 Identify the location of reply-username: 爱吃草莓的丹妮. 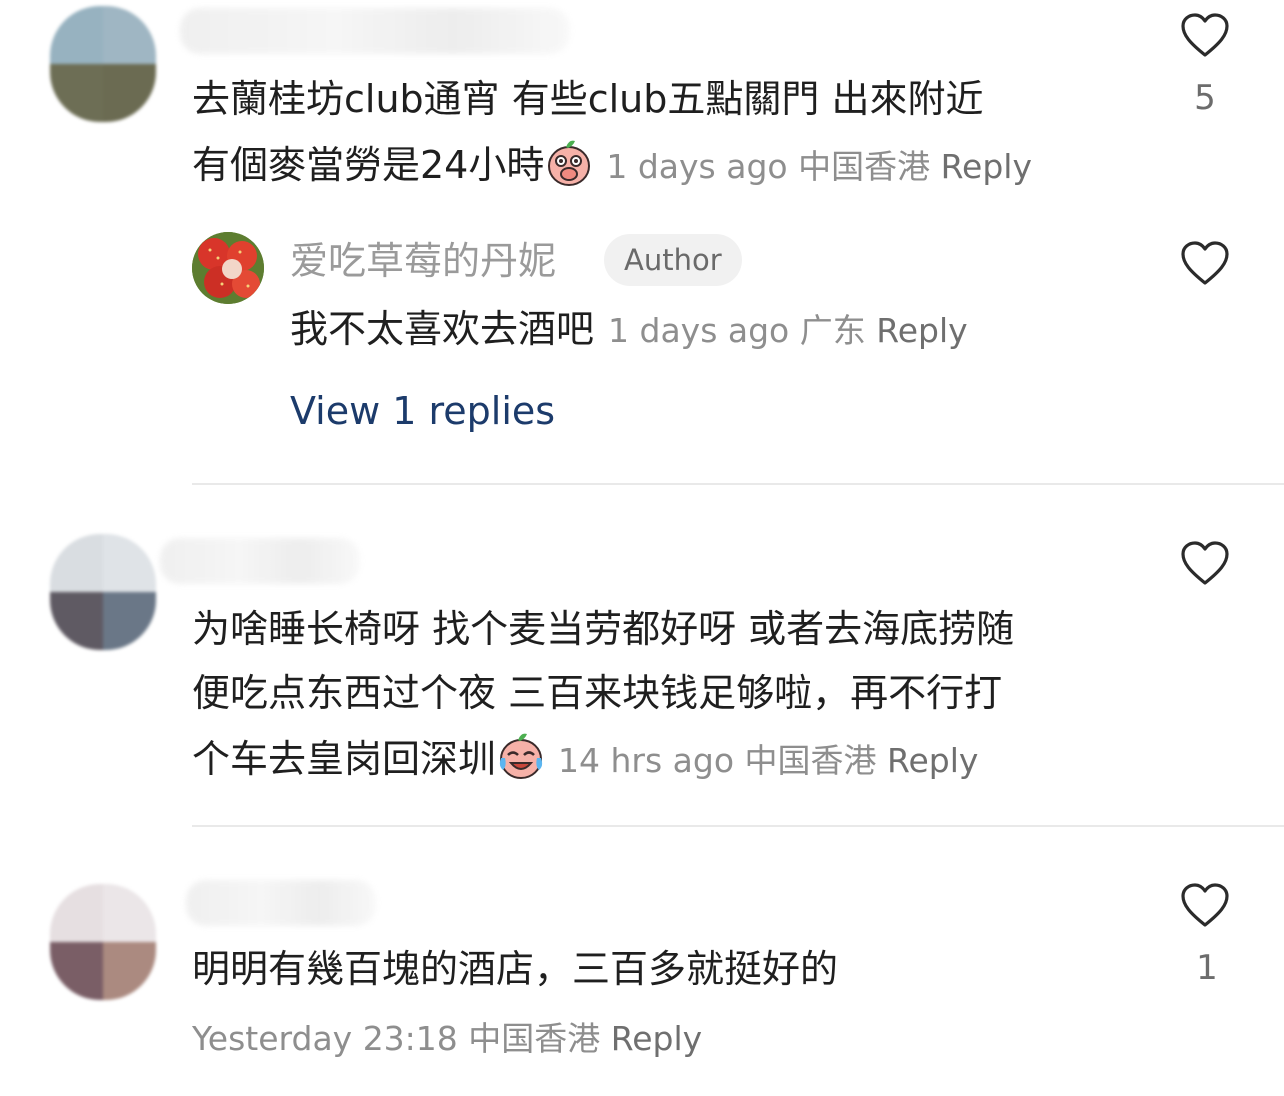
(423, 261).